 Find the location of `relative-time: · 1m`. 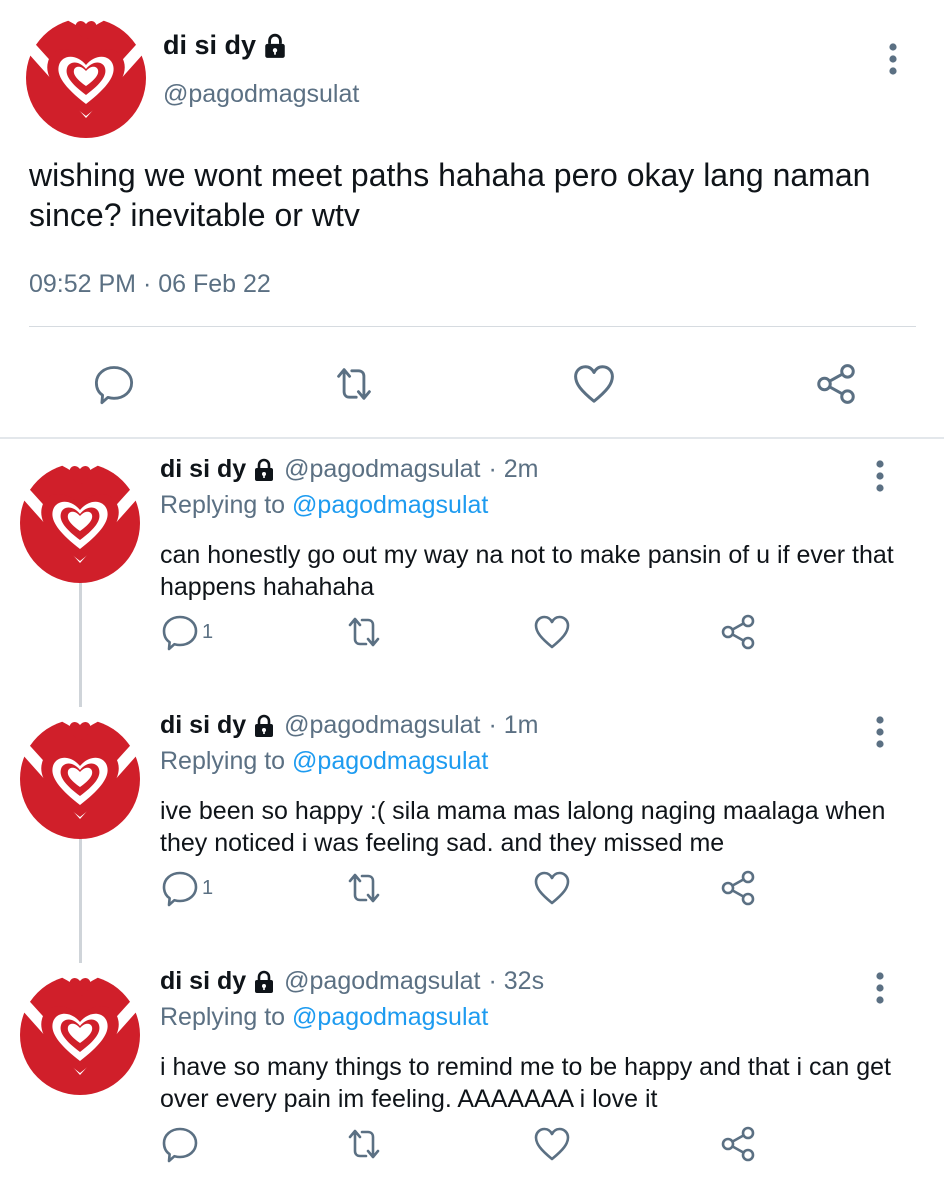

relative-time: · 1m is located at coordinates (513, 725).